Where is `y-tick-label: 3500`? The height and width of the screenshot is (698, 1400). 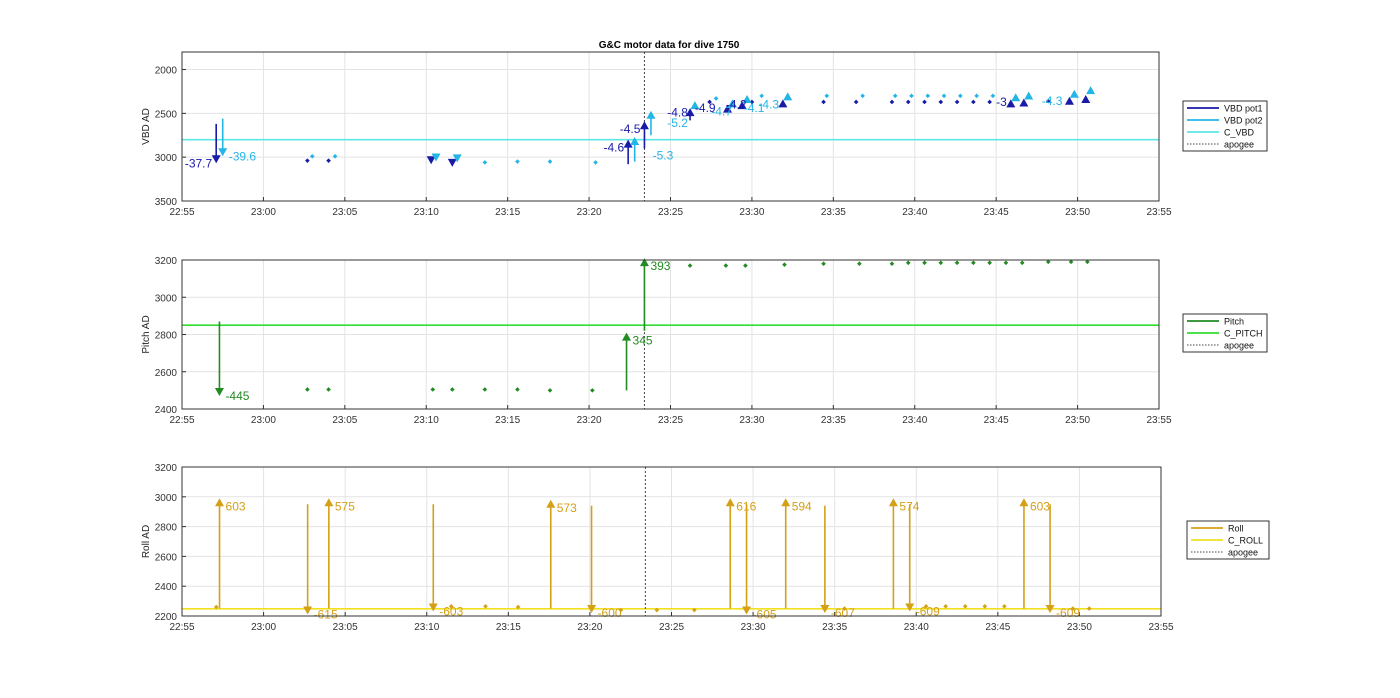 y-tick-label: 3500 is located at coordinates (166, 202).